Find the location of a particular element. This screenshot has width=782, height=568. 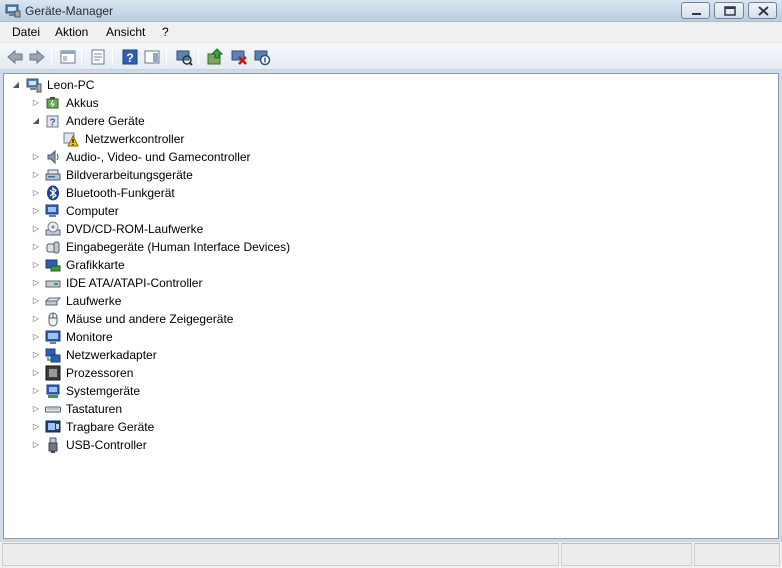

mouse-icon is located at coordinates (53, 319).